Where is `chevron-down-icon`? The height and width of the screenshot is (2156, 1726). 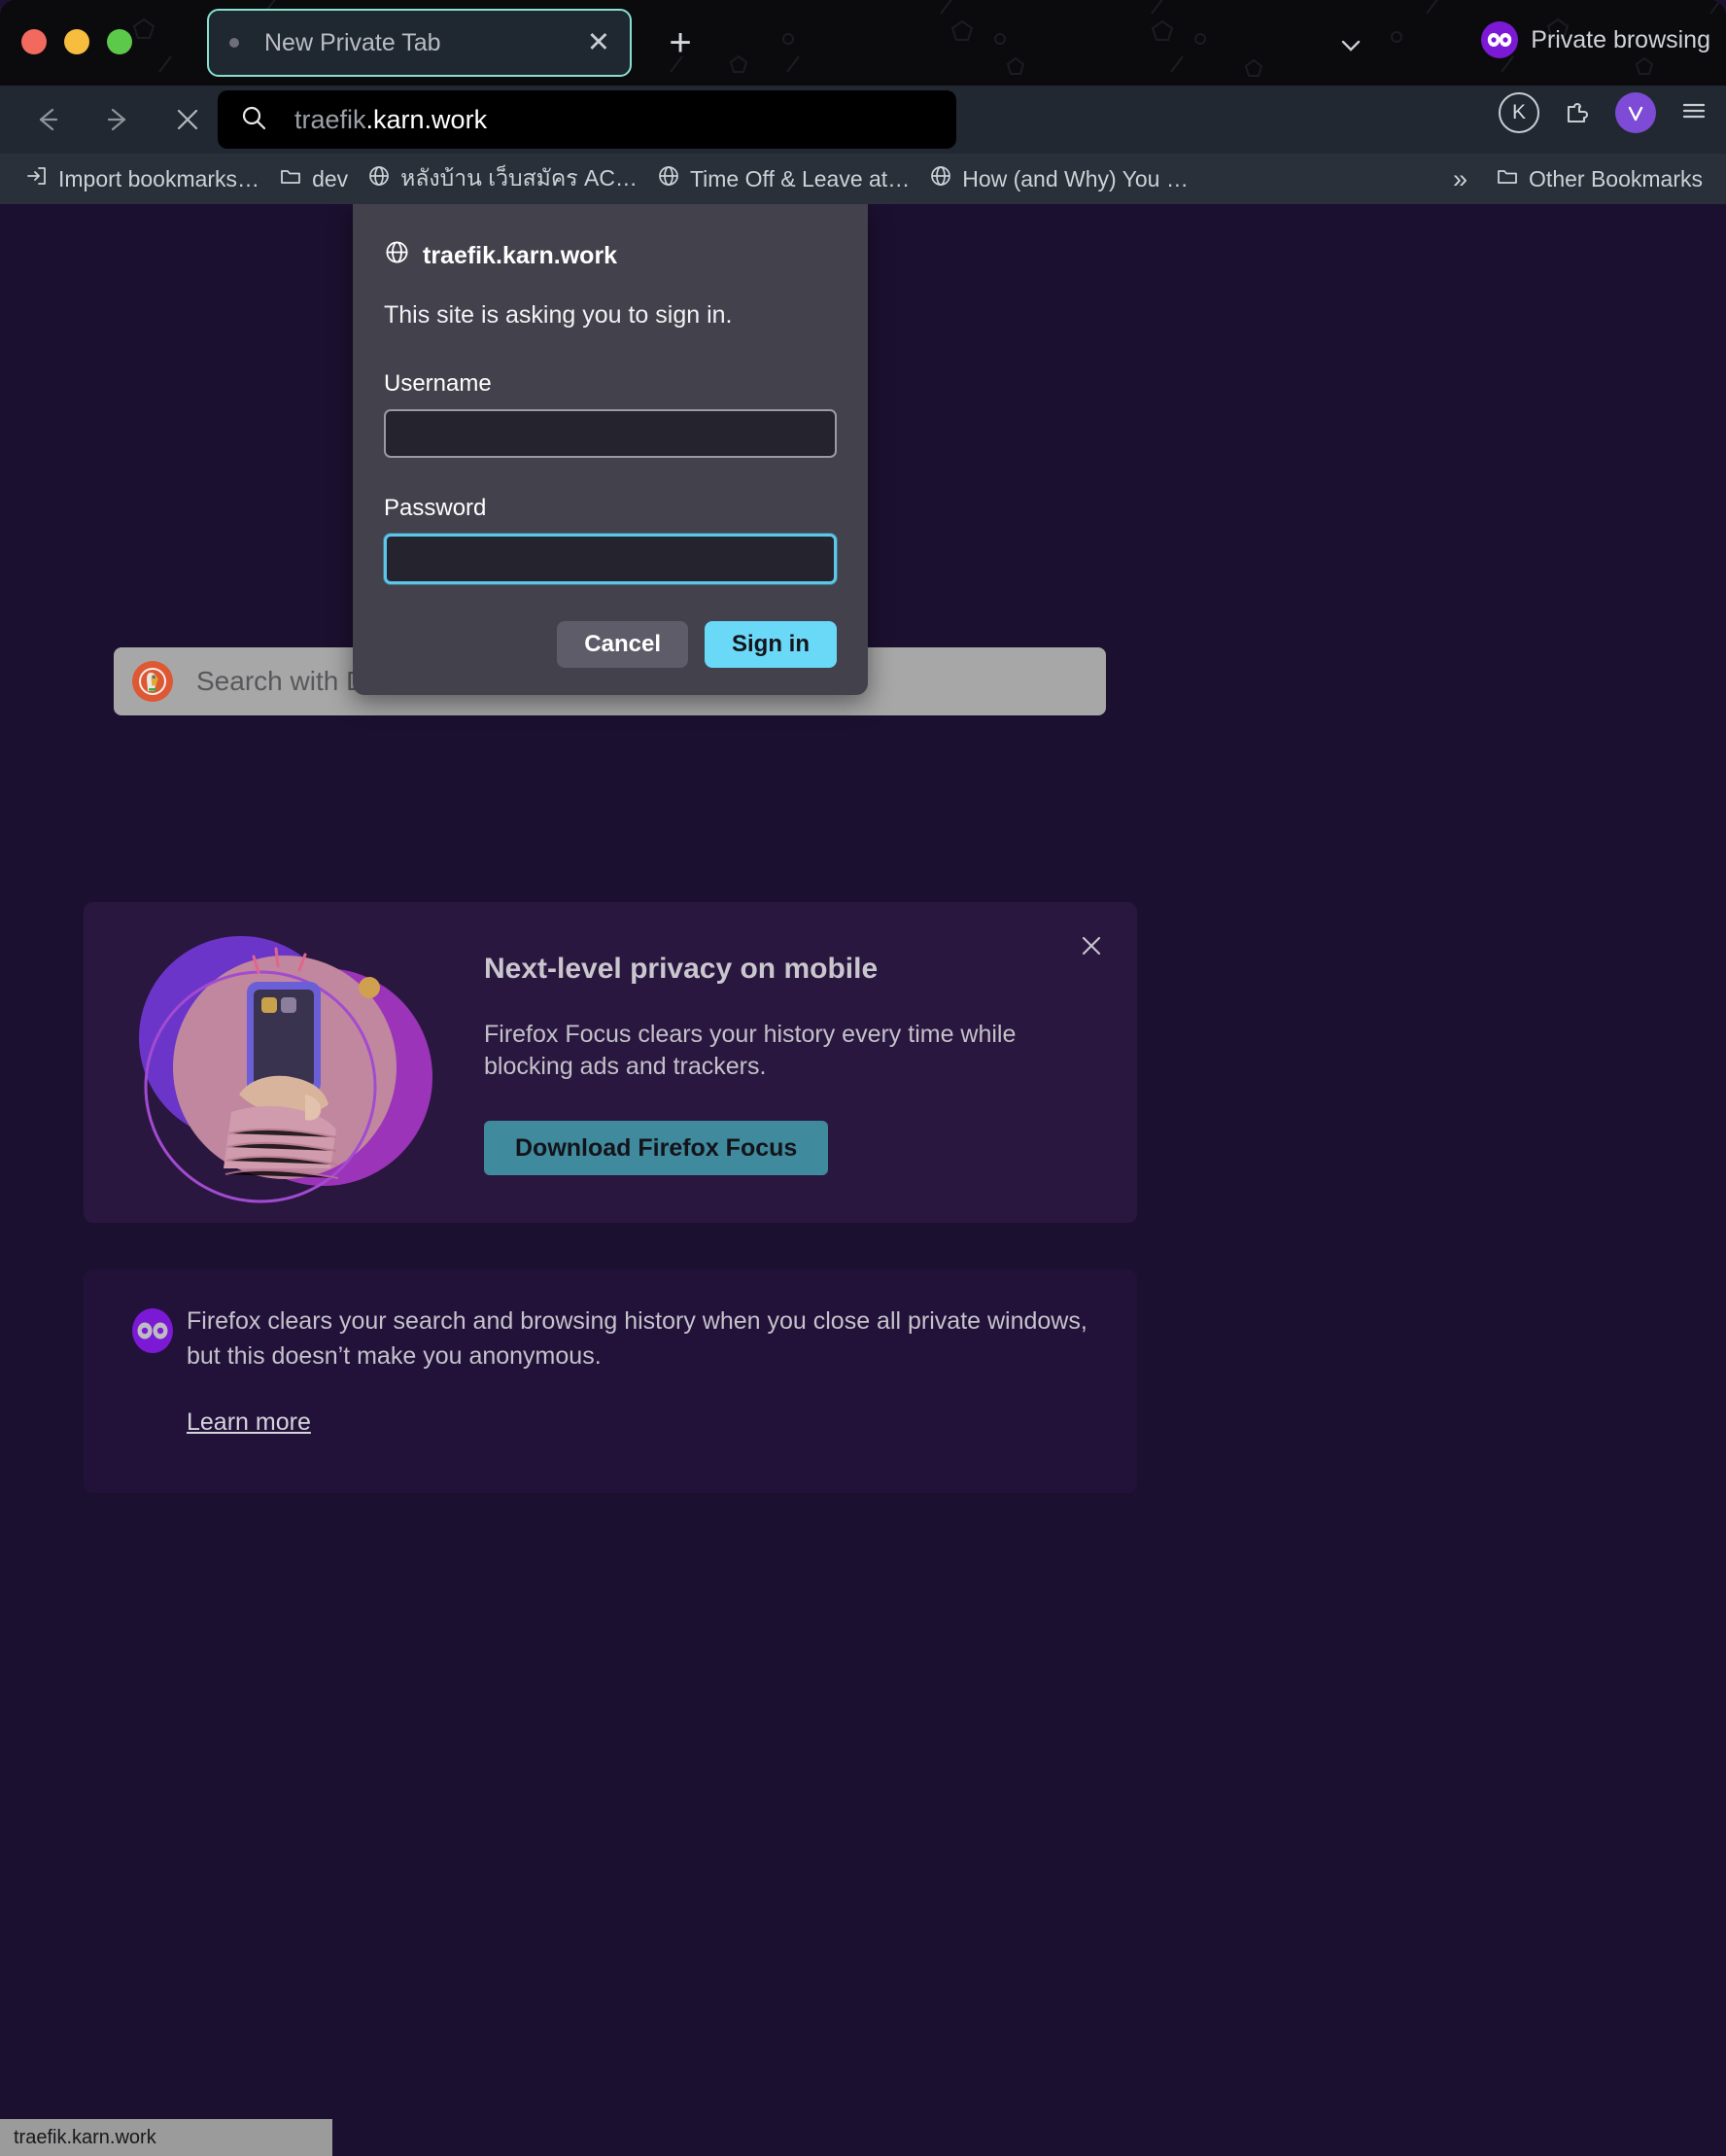 chevron-down-icon is located at coordinates (1350, 44).